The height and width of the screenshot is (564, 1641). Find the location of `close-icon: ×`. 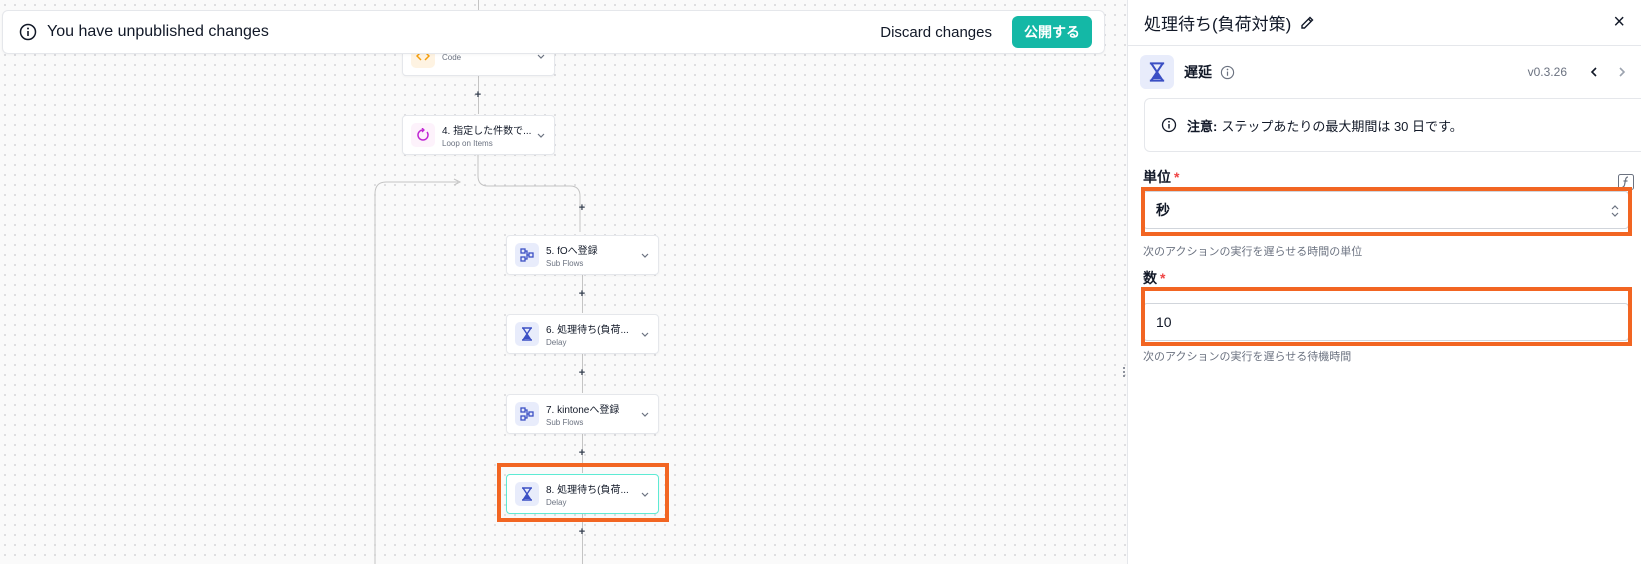

close-icon: × is located at coordinates (1619, 22).